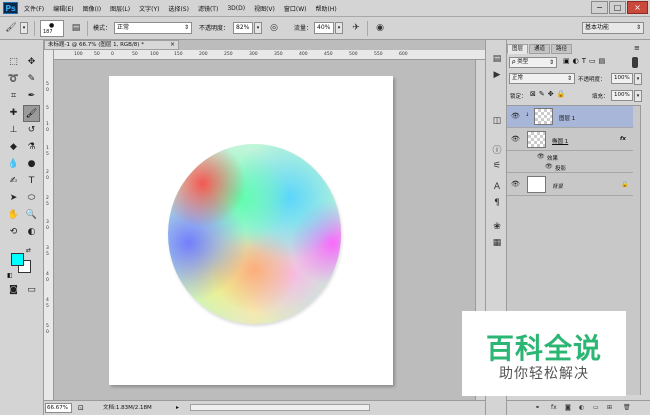 Image resolution: width=650 pixels, height=415 pixels. What do you see at coordinates (76, 28) in the screenshot?
I see `brush-panel-icon: ▤` at bounding box center [76, 28].